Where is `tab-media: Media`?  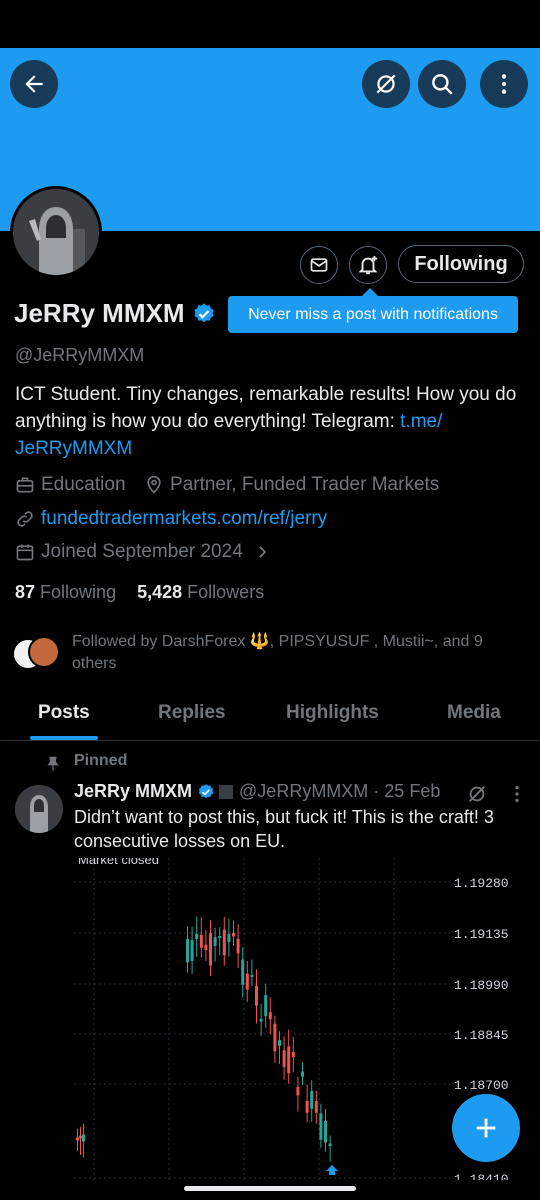 tab-media: Media is located at coordinates (474, 713).